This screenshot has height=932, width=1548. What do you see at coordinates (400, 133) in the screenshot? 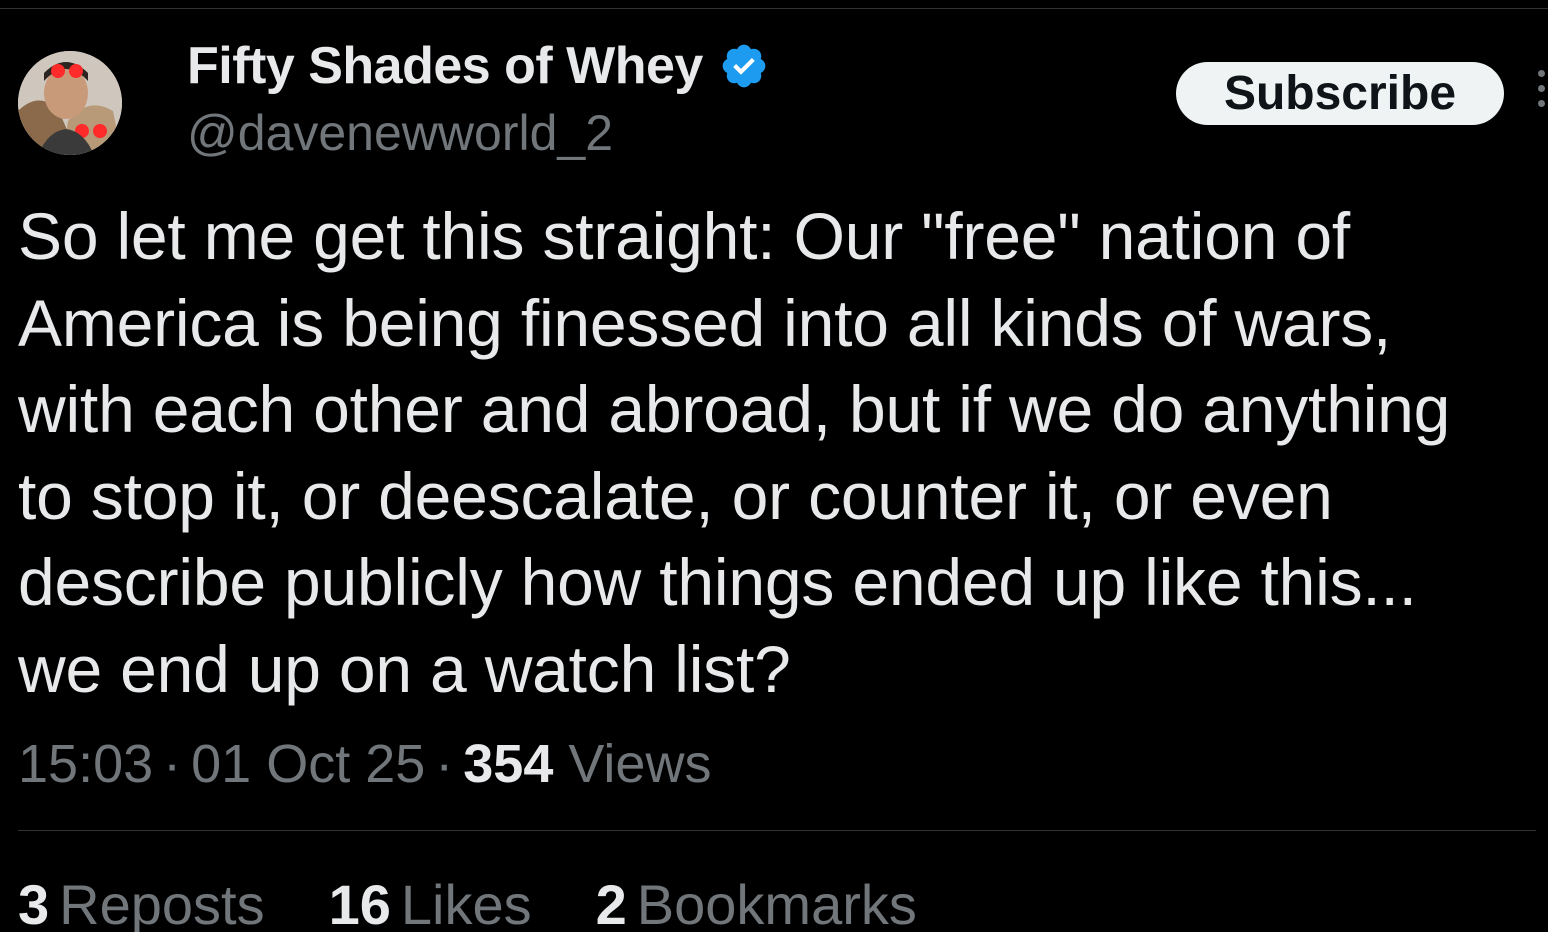
I see `author-handle: @davenewworld_2` at bounding box center [400, 133].